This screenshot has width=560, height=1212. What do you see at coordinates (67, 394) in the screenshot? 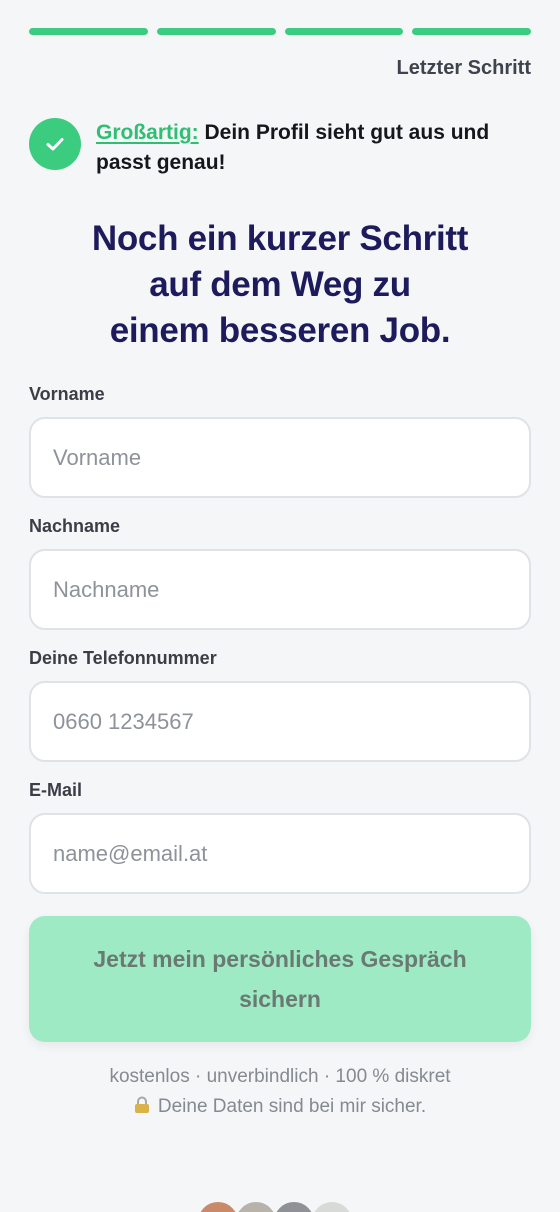
I see `first-name-label: Vorname` at bounding box center [67, 394].